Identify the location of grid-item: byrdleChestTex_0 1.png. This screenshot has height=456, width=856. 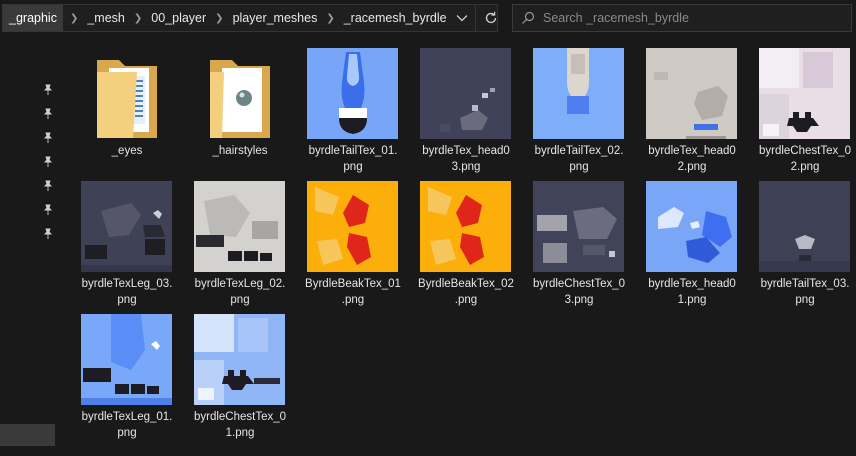
(230, 372).